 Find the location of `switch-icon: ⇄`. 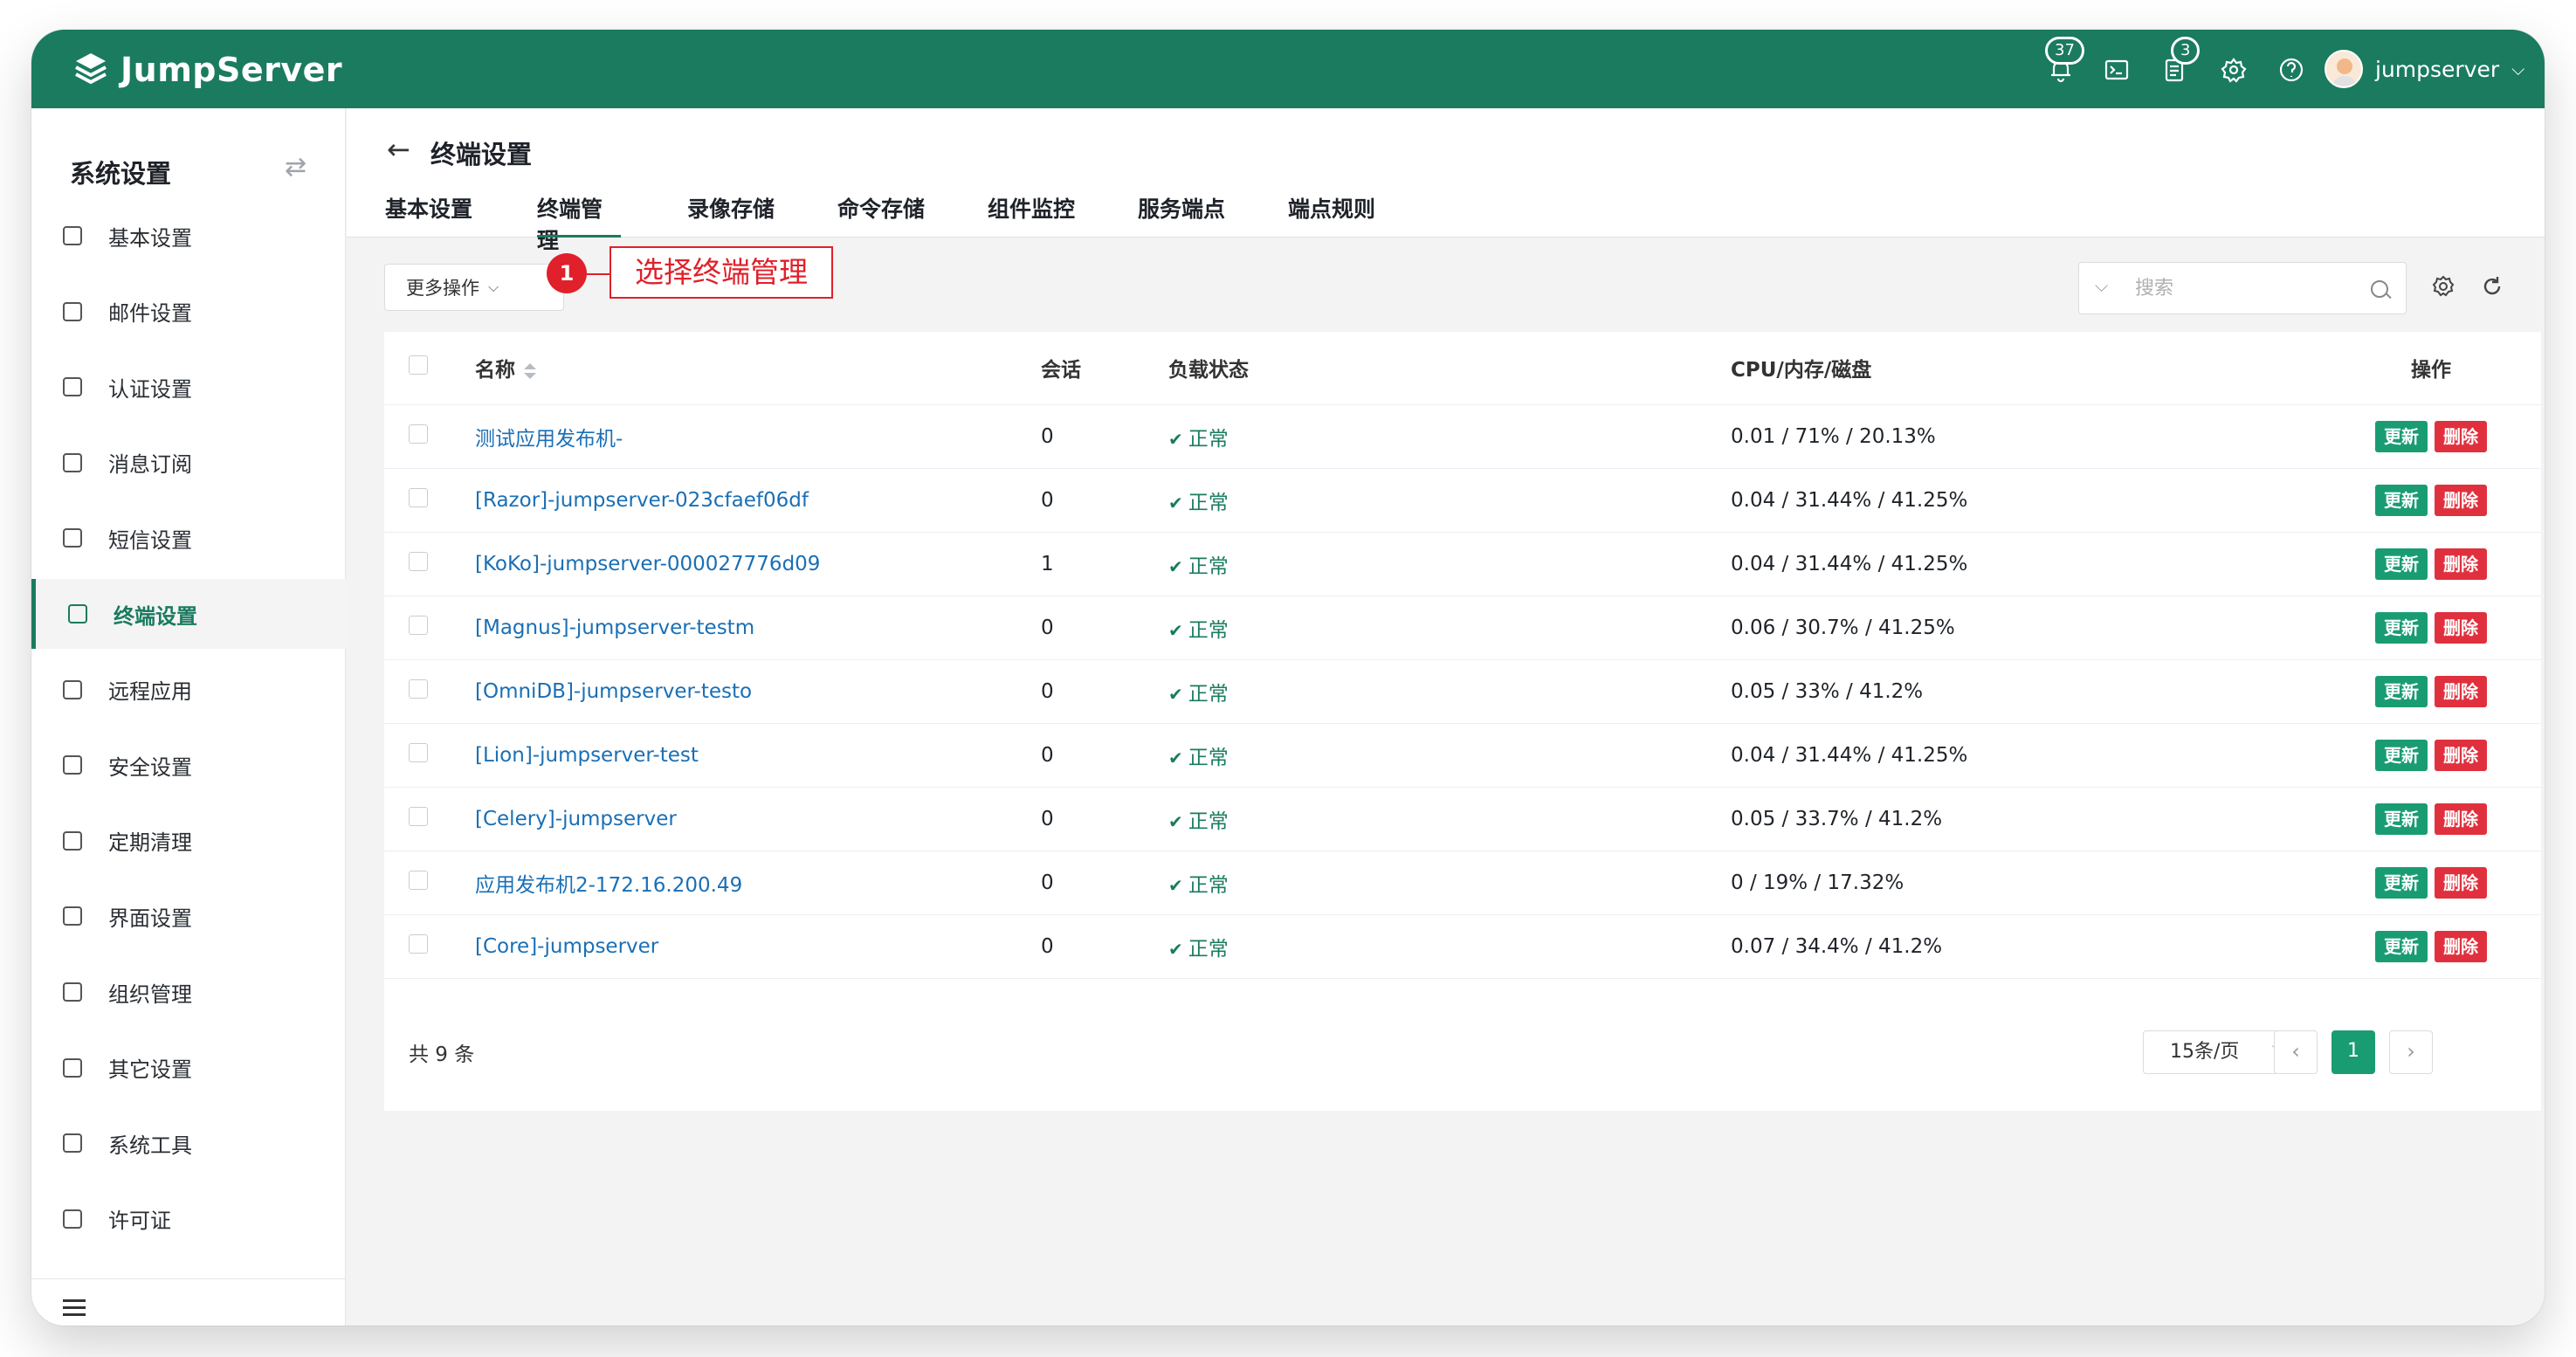

switch-icon: ⇄ is located at coordinates (296, 167).